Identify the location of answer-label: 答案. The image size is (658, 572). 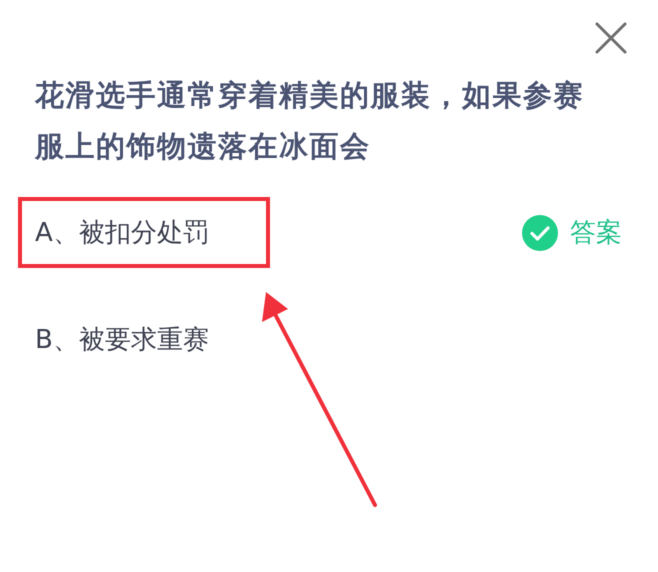
(596, 233).